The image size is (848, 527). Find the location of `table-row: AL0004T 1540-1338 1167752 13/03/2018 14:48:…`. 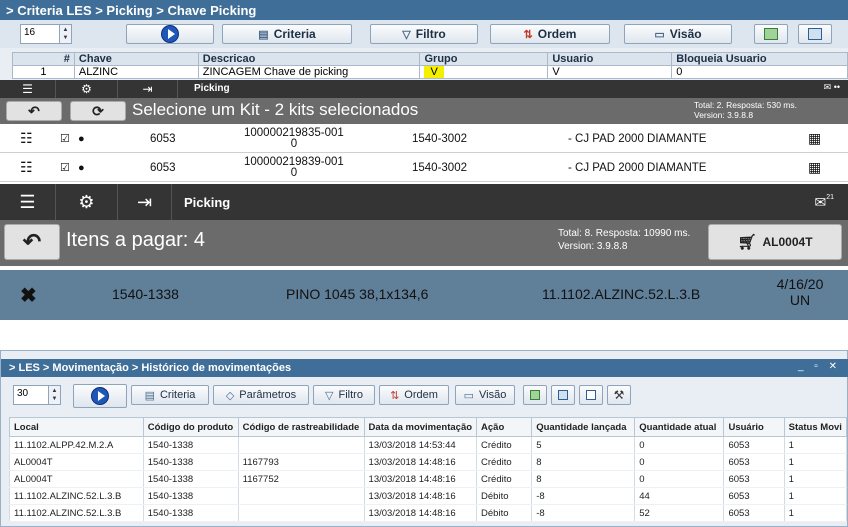

table-row: AL0004T 1540-1338 1167752 13/03/2018 14:48:… is located at coordinates (428, 479).